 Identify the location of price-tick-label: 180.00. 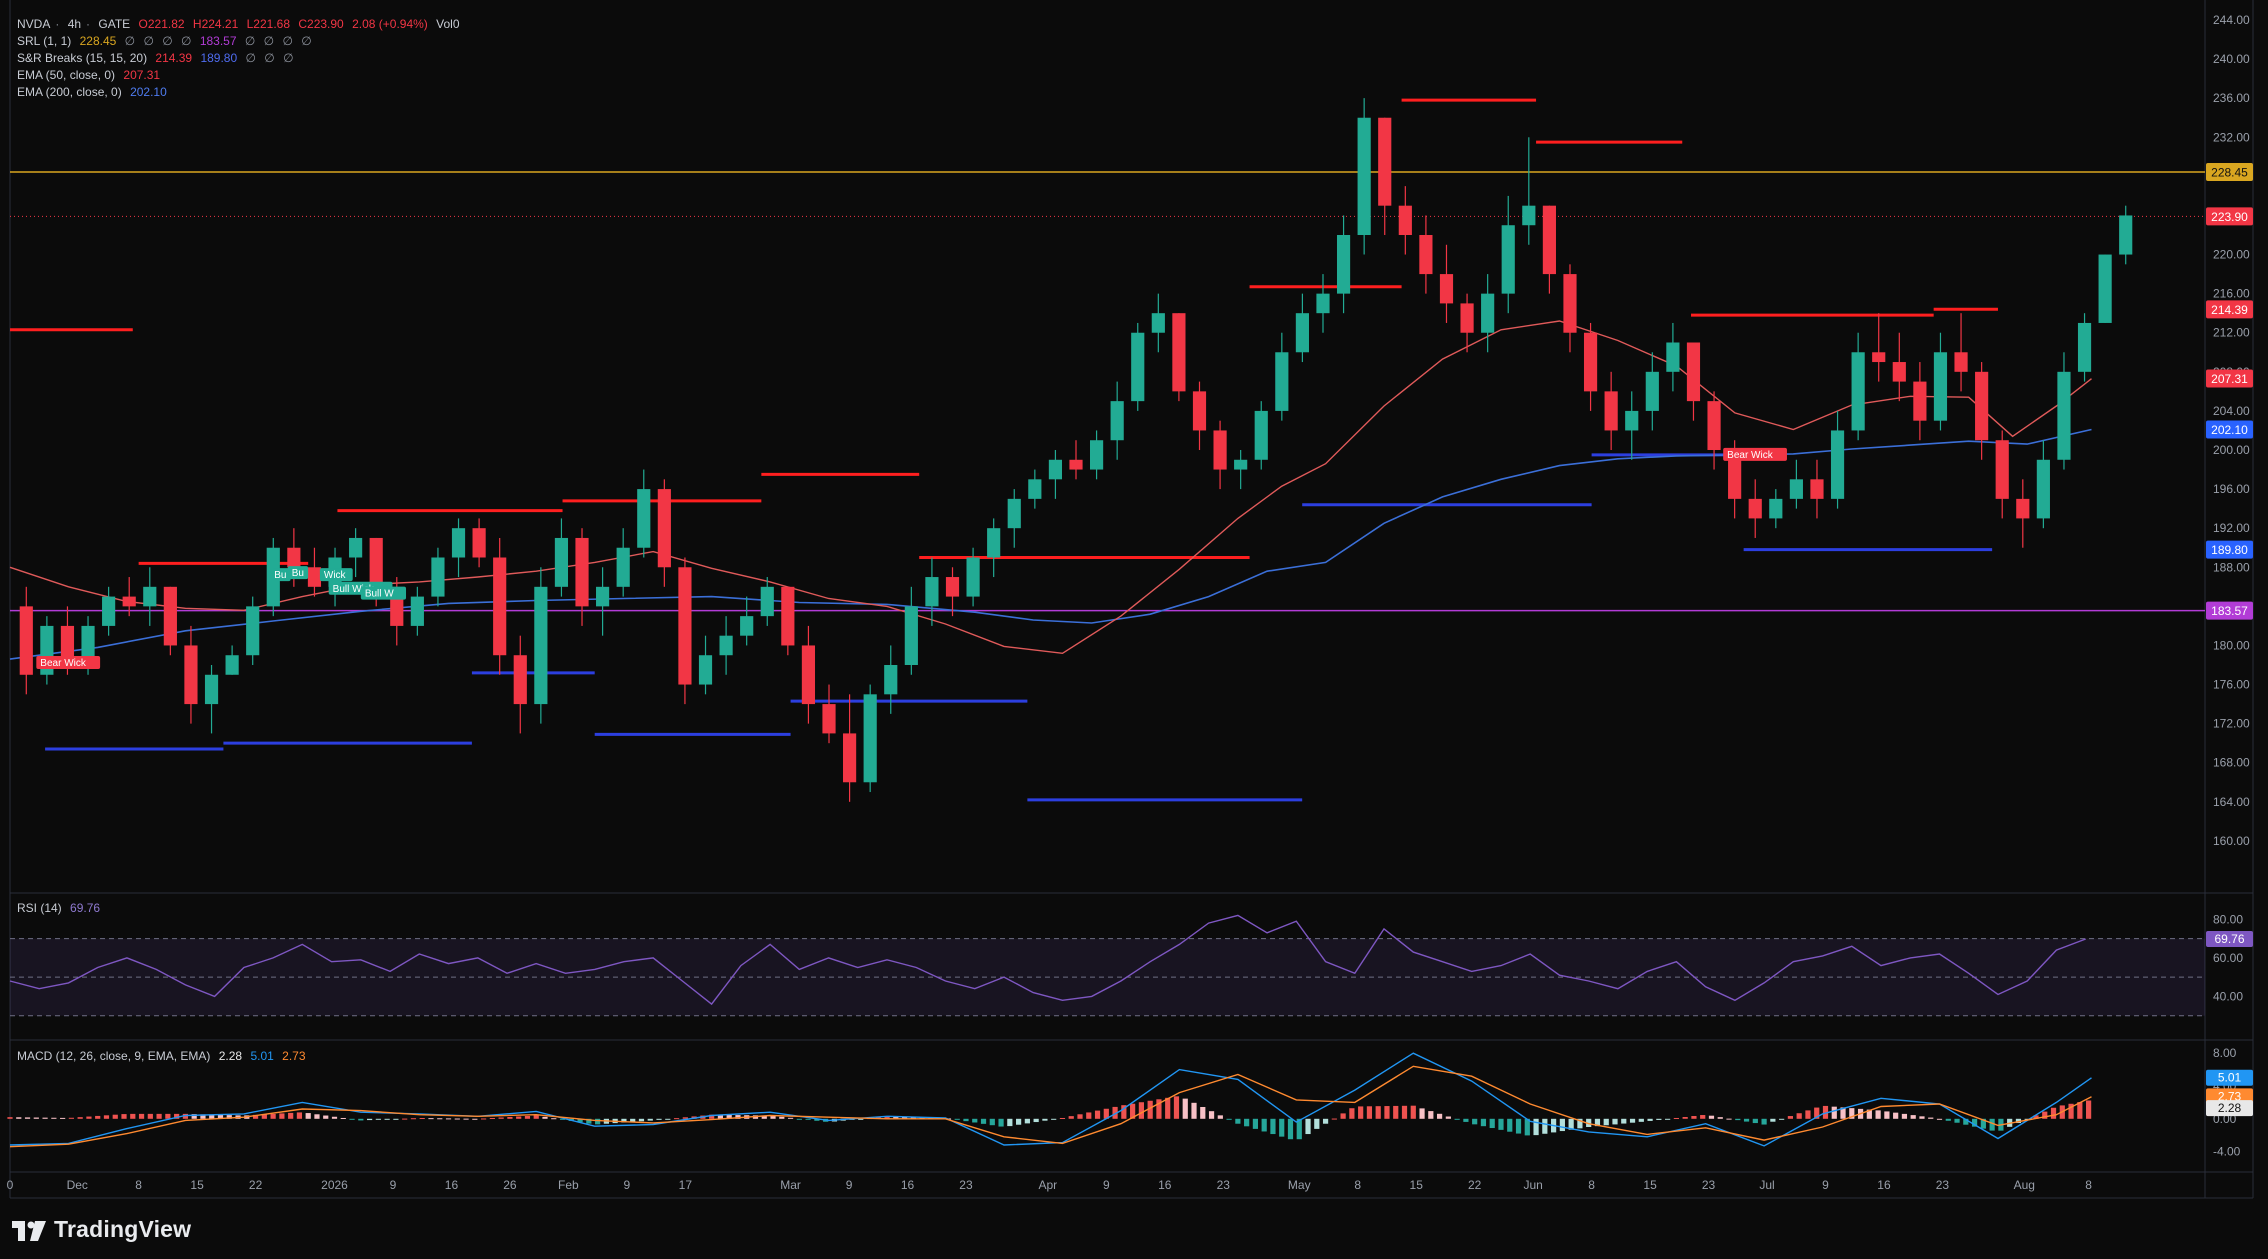
(2231, 645).